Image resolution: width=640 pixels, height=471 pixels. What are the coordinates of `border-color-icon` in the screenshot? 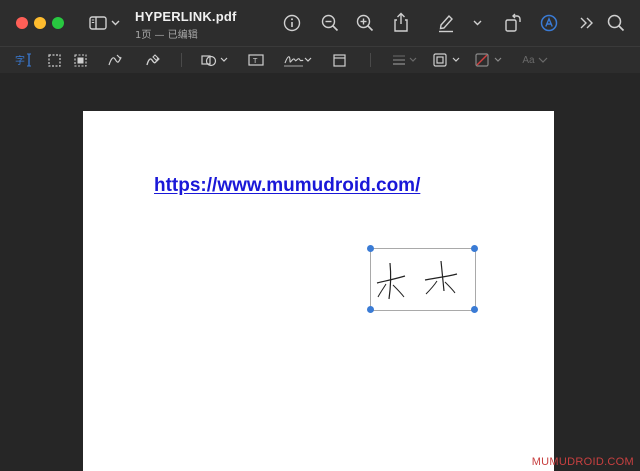 It's located at (448, 60).